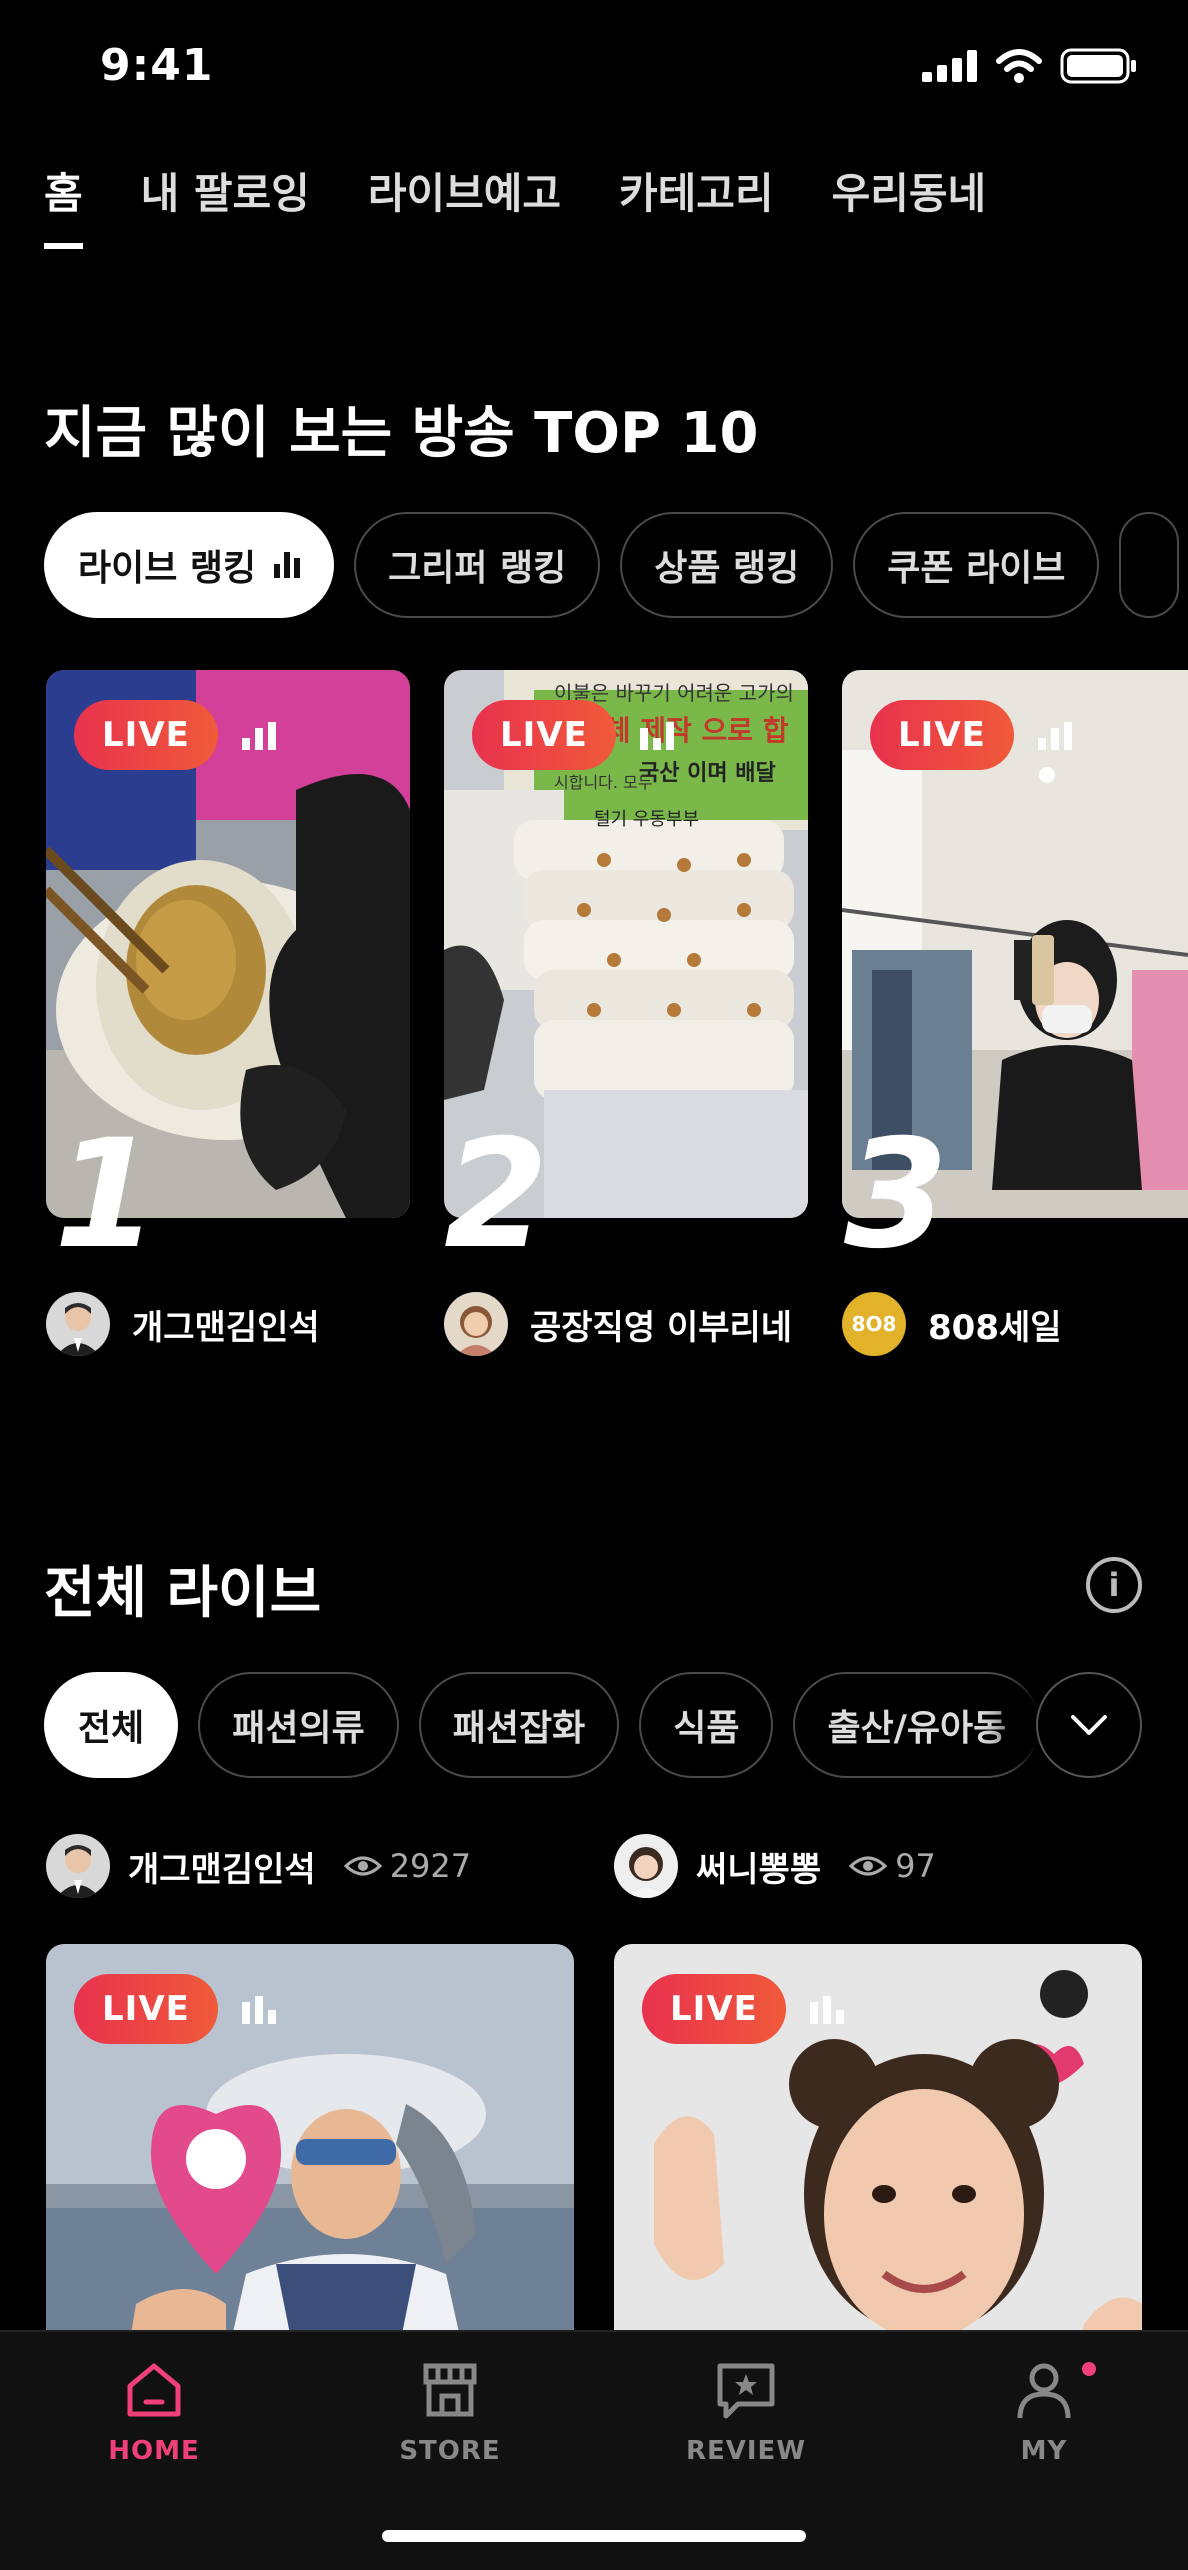 Image resolution: width=1188 pixels, height=2570 pixels. Describe the element at coordinates (1098, 66) in the screenshot. I see `battery-icon` at that location.